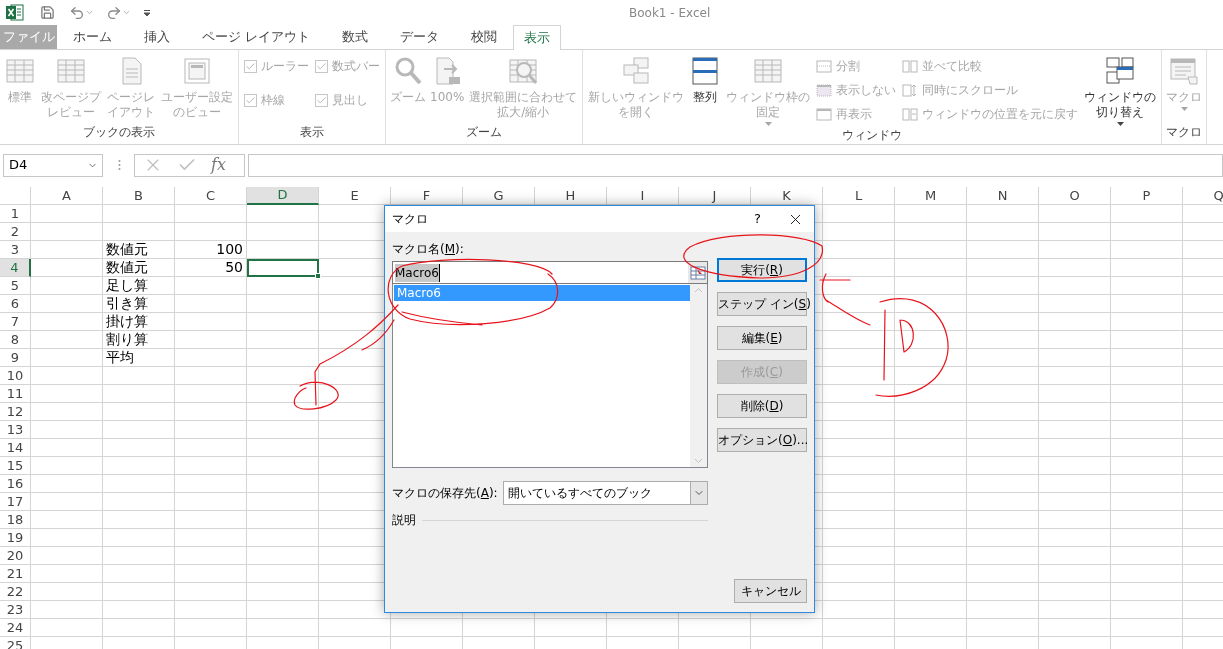 The width and height of the screenshot is (1223, 649). I want to click on column-header: M, so click(931, 196).